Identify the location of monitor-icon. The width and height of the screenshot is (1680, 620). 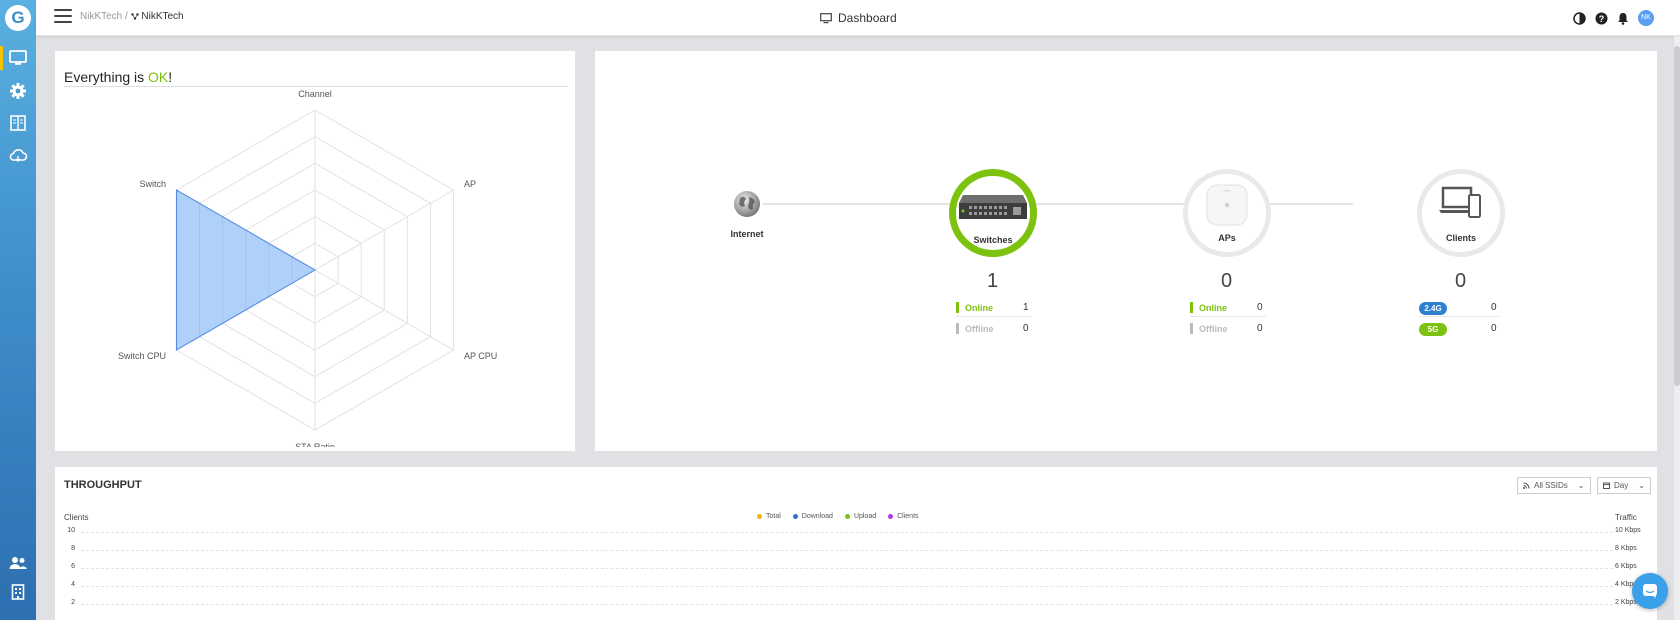
(18, 57).